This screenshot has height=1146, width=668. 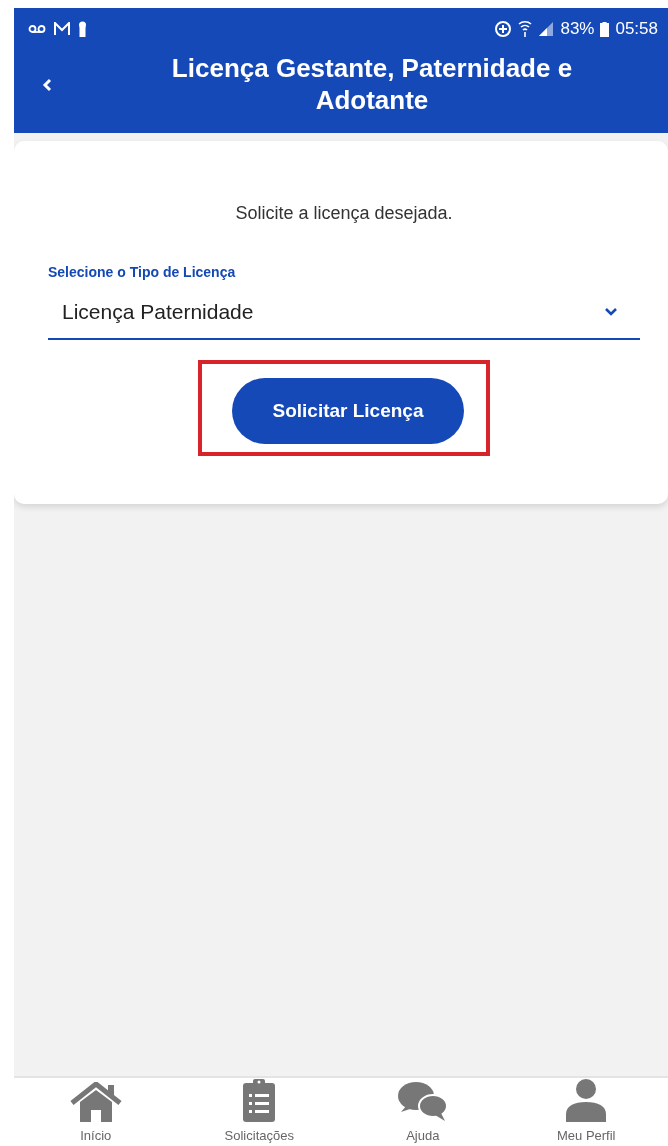 I want to click on status-time: 05:58, so click(x=636, y=29).